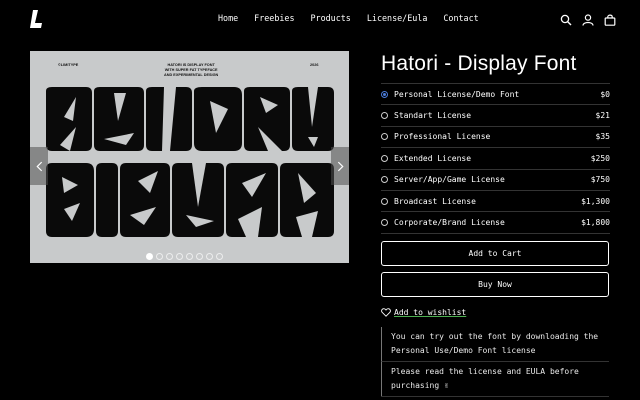 The width and height of the screenshot is (640, 400). Describe the element at coordinates (331, 18) in the screenshot. I see `nav-products: Products` at that location.